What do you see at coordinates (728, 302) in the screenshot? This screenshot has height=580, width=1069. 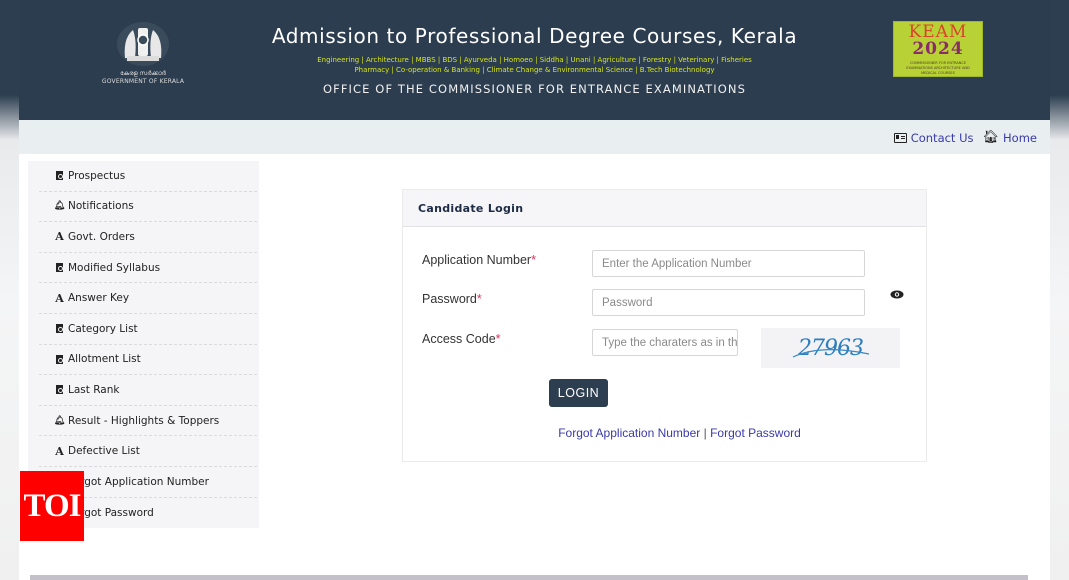 I see `password-input` at bounding box center [728, 302].